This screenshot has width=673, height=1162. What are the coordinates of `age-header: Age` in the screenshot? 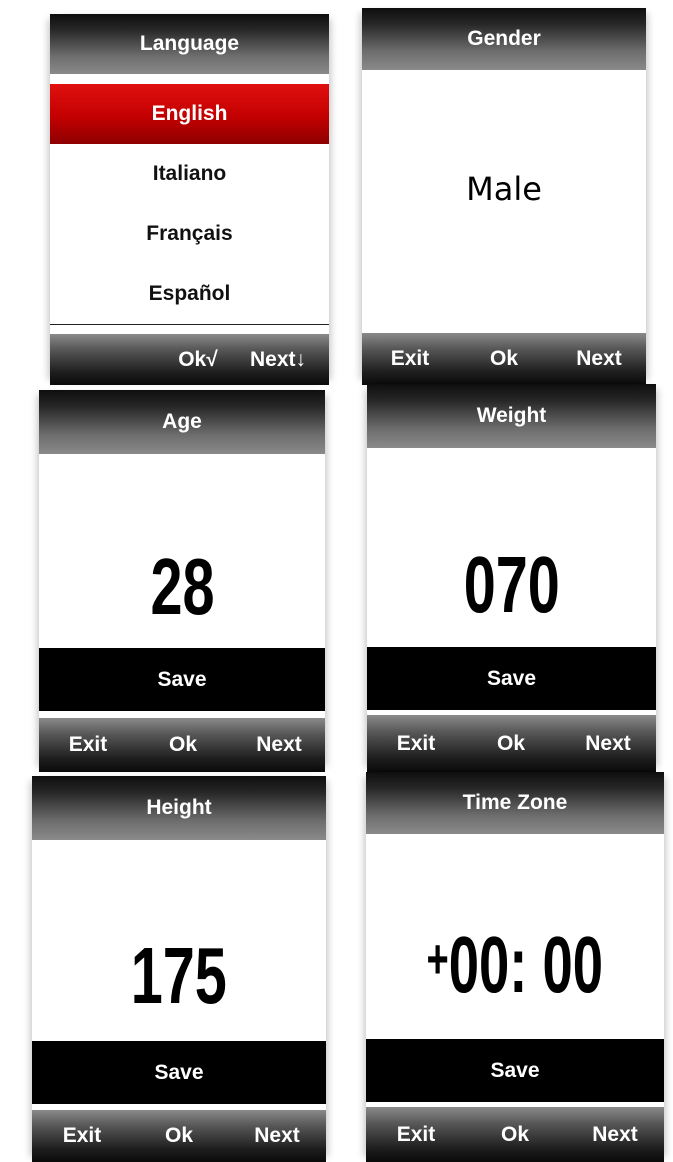 It's located at (182, 422).